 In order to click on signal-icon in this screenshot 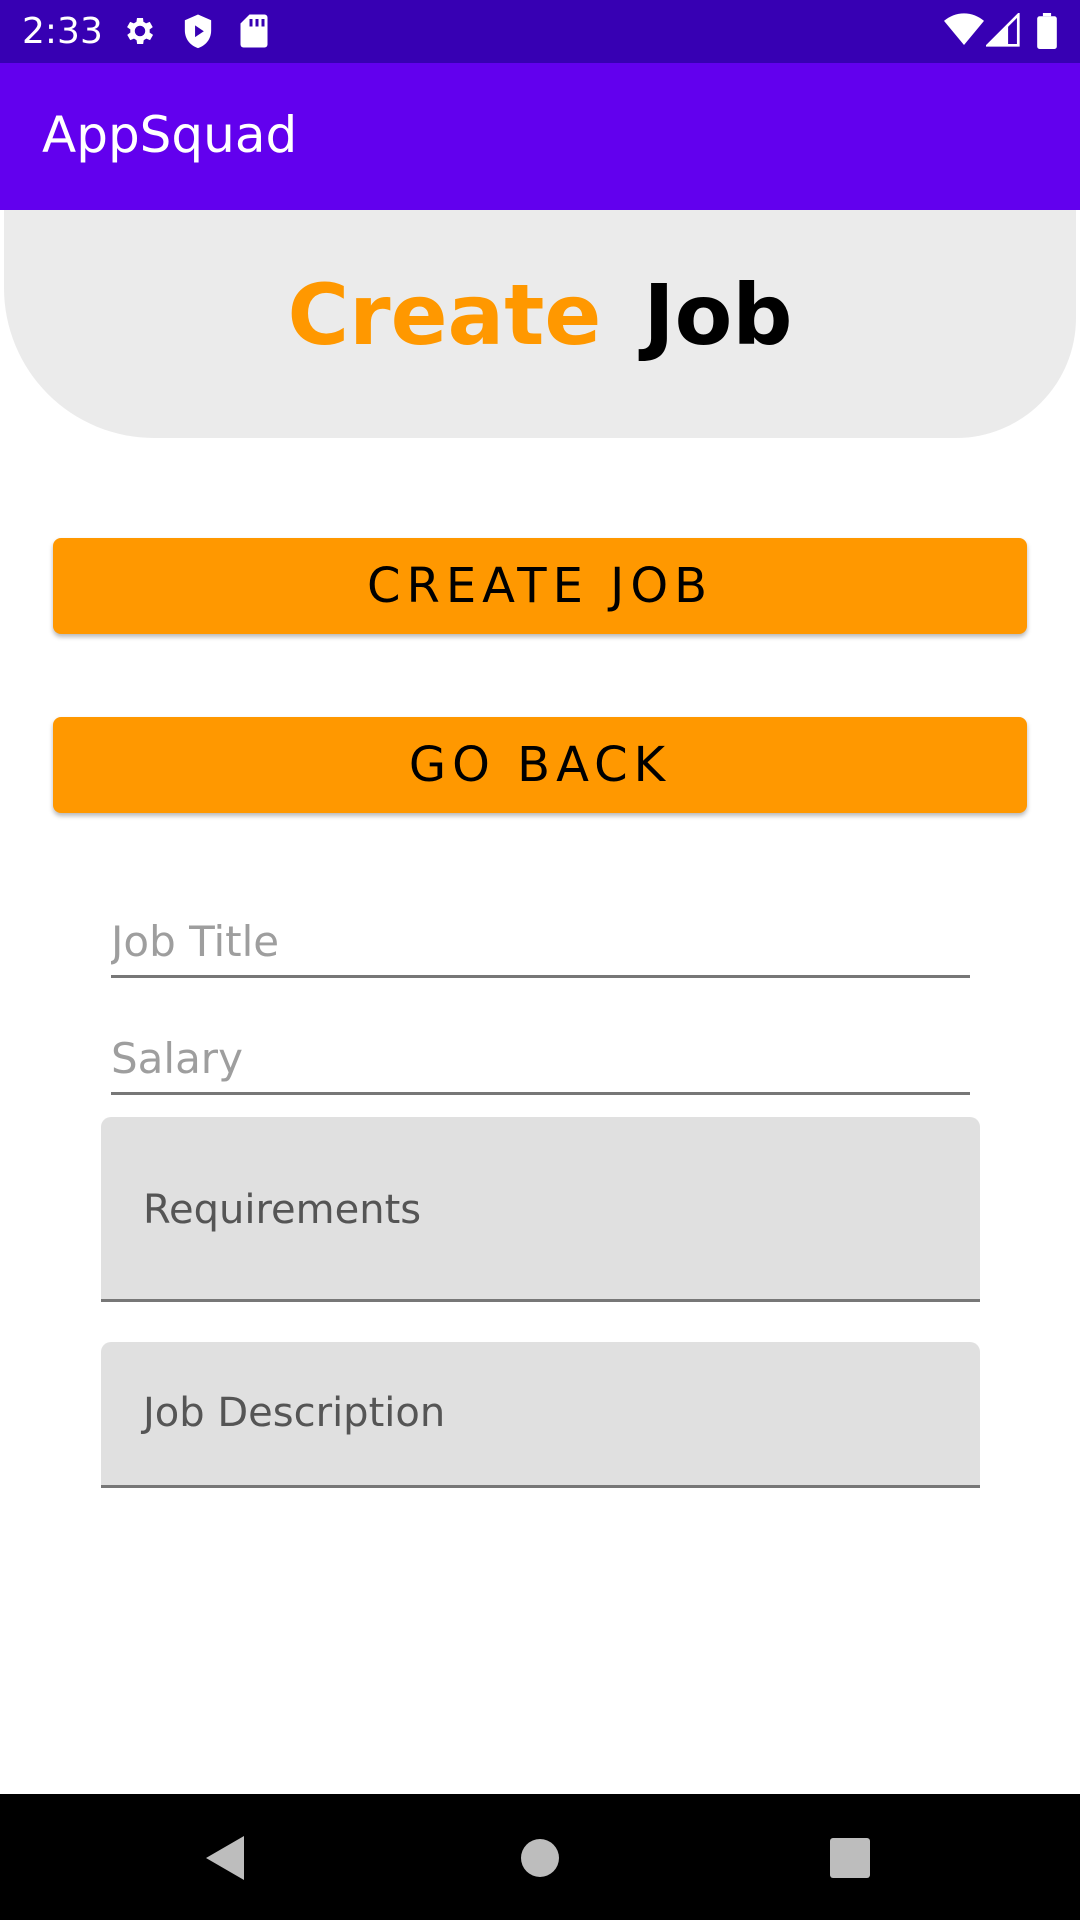, I will do `click(1003, 32)`.